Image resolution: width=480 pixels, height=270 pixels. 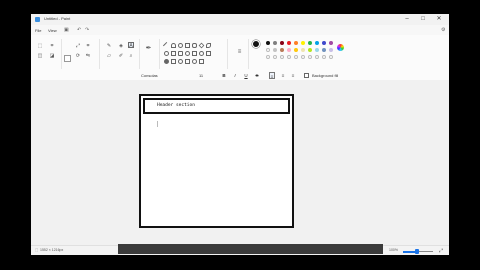 What do you see at coordinates (240, 19) in the screenshot?
I see `title-bar: Untitled - Paint – □ ✕` at bounding box center [240, 19].